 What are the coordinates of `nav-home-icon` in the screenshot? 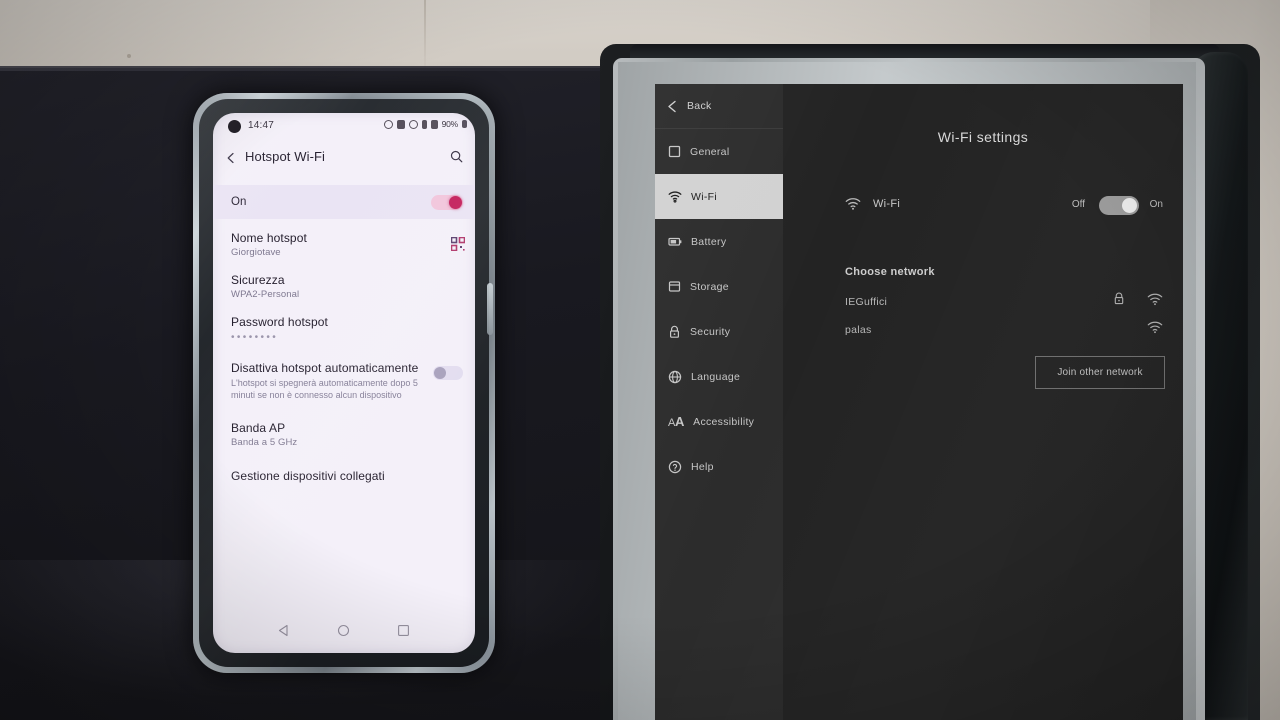 It's located at (343, 630).